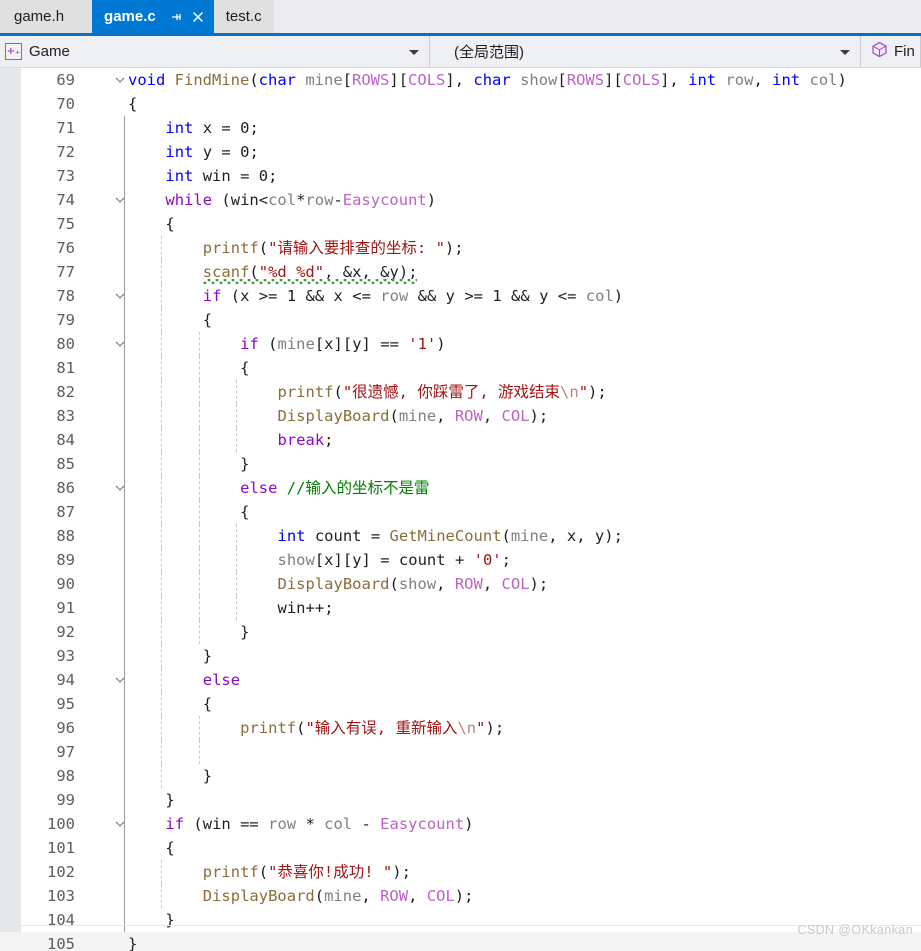 Image resolution: width=921 pixels, height=951 pixels. What do you see at coordinates (460, 224) in the screenshot?
I see `code-line: 75 {` at bounding box center [460, 224].